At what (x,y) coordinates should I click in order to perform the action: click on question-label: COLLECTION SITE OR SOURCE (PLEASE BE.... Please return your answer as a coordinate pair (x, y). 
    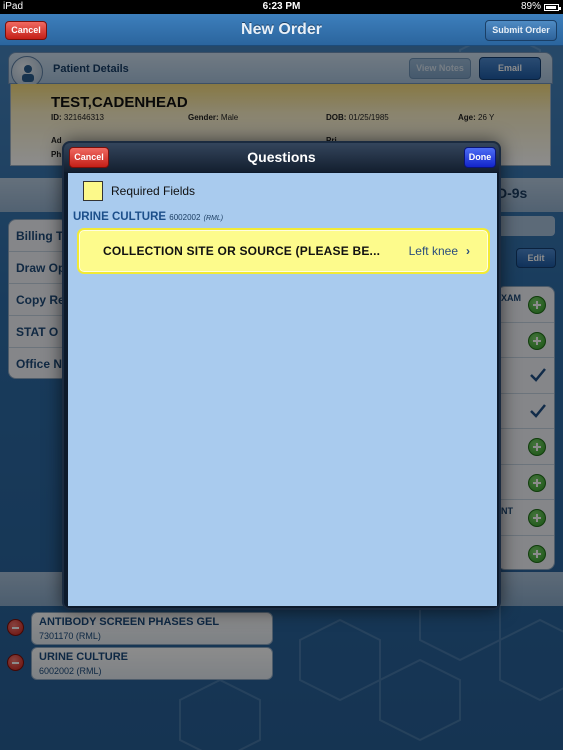
    Looking at the image, I should click on (242, 251).